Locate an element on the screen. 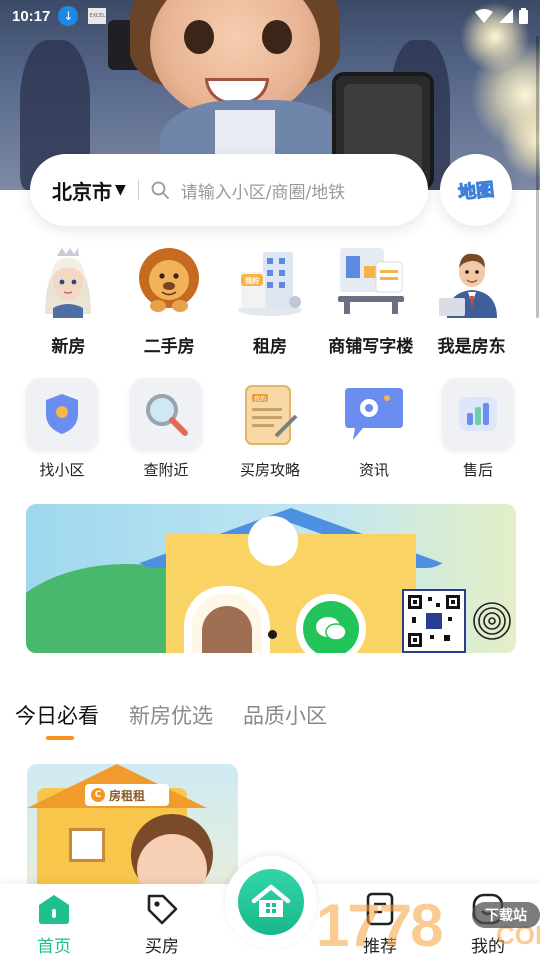 The width and height of the screenshot is (540, 960). after-sales-tile is located at coordinates (478, 414).